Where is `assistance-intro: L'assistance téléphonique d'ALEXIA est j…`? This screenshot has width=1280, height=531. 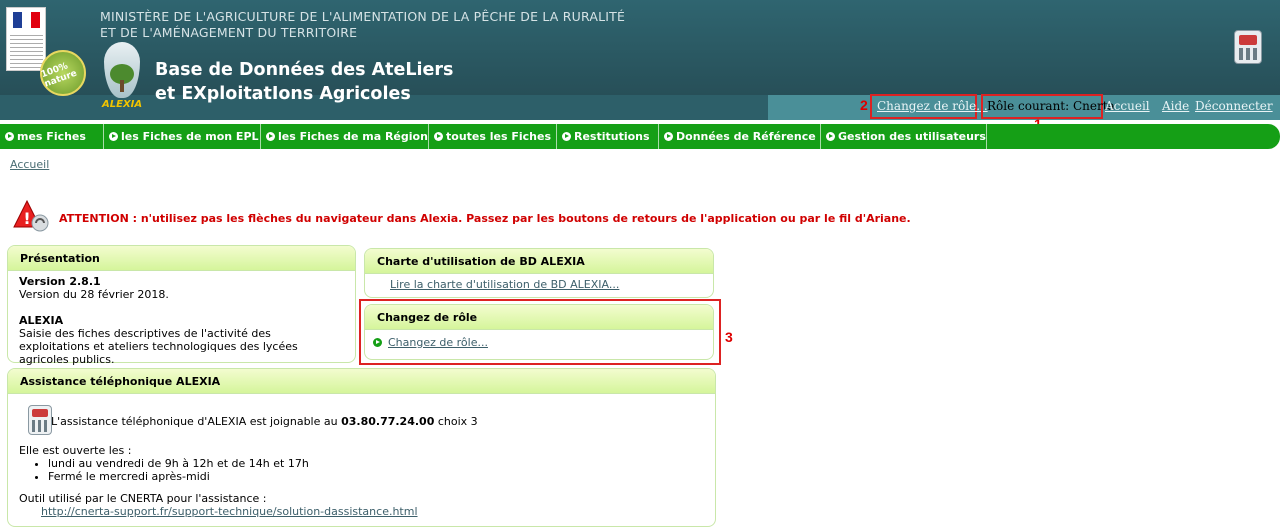 assistance-intro: L'assistance téléphonique d'ALEXIA est j… is located at coordinates (194, 421).